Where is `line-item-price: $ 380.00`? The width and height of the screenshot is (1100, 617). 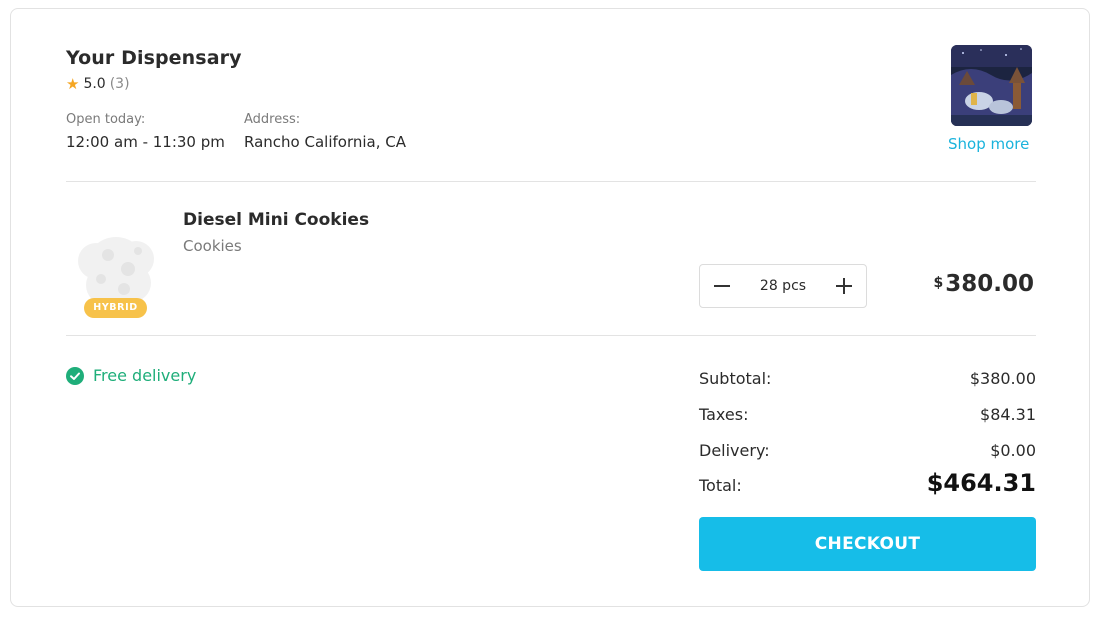 line-item-price: $ 380.00 is located at coordinates (983, 284).